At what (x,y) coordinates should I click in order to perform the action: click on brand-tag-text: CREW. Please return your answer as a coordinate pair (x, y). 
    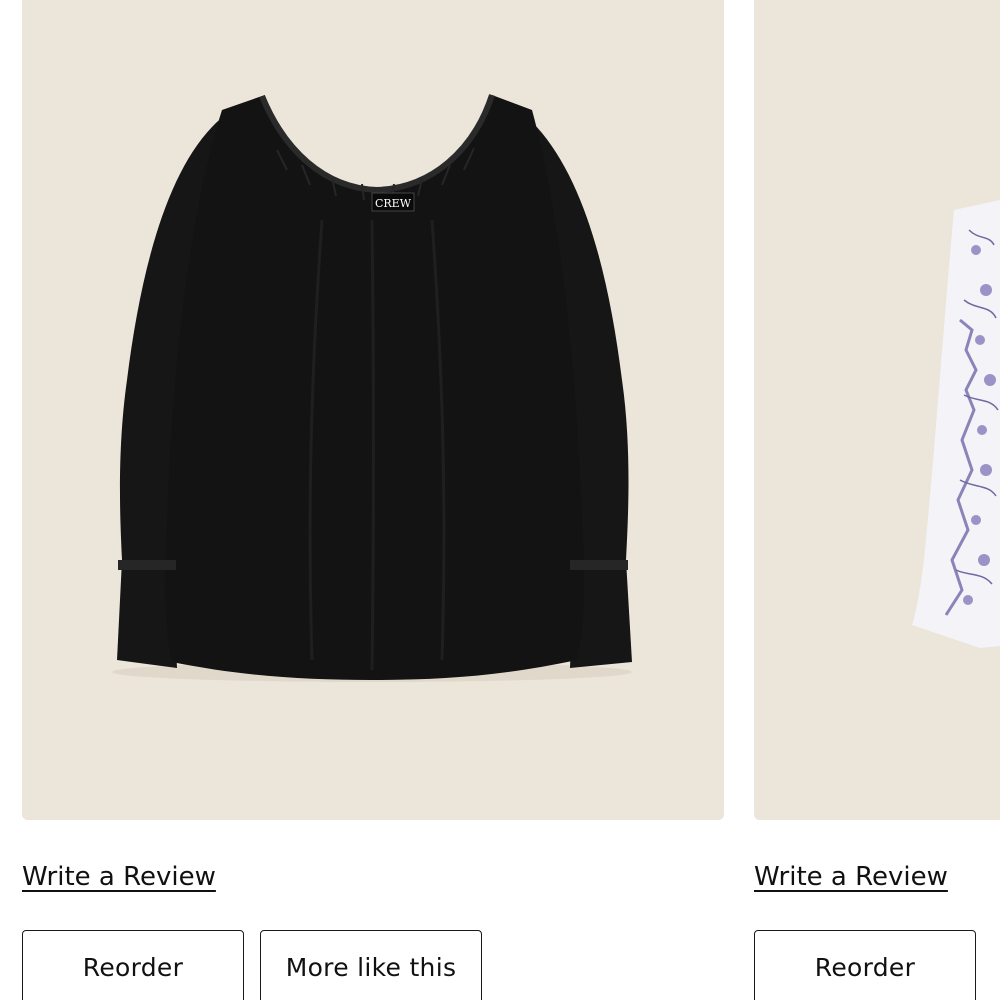
    Looking at the image, I should click on (393, 203).